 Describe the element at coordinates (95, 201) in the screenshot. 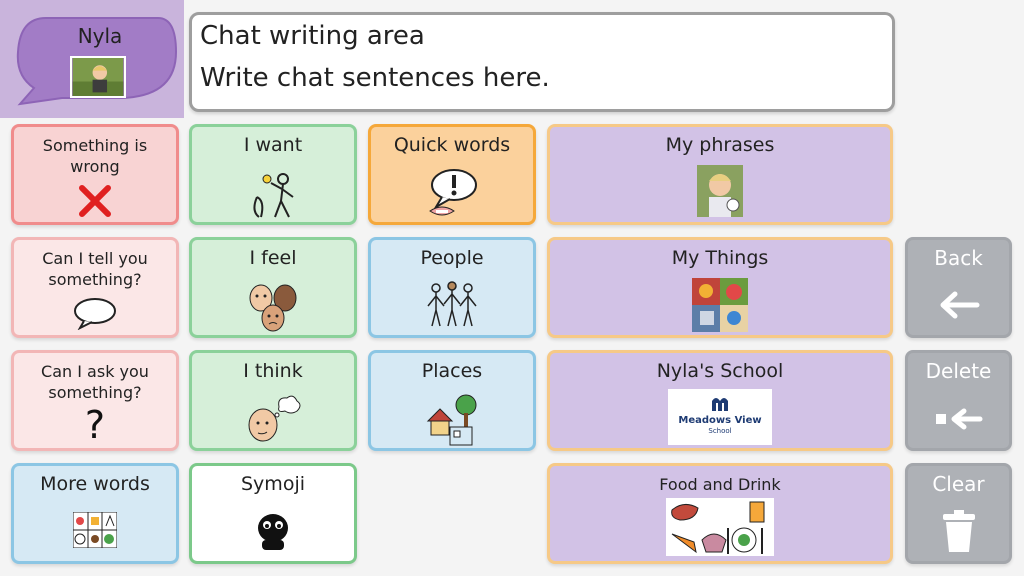

I see `red-cross-icon` at that location.